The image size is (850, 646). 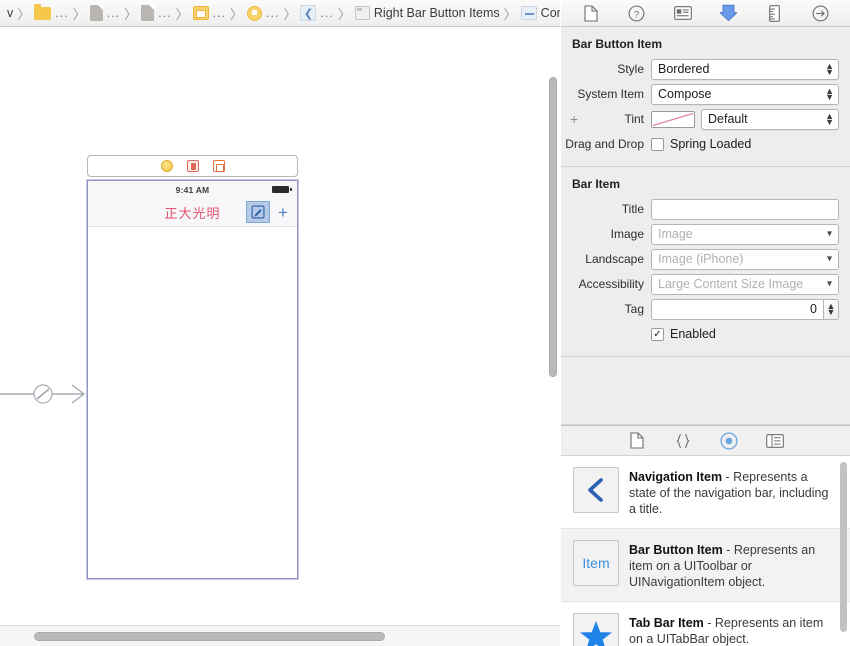 I want to click on tint-popup-button: Default ▲ ▼, so click(x=770, y=119).